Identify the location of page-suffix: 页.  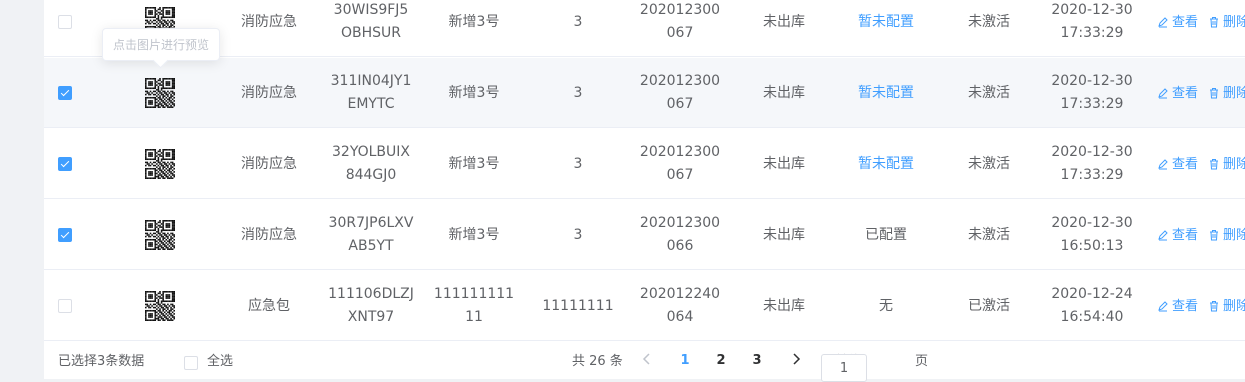
(922, 361).